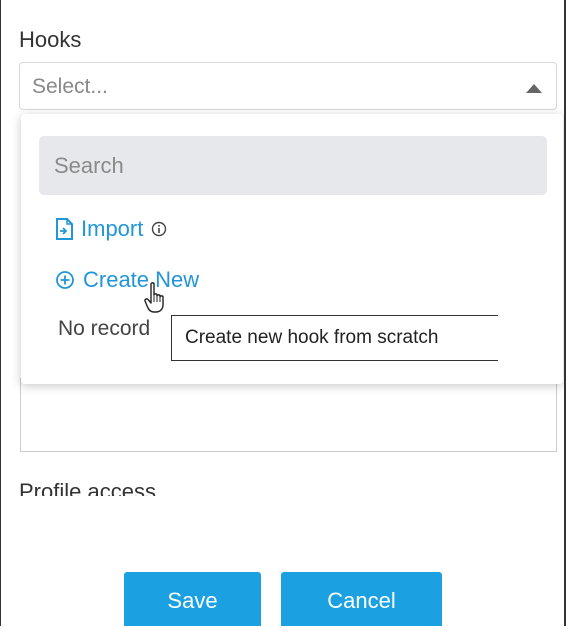 Image resolution: width=569 pixels, height=628 pixels. Describe the element at coordinates (534, 88) in the screenshot. I see `triangle-up-icon` at that location.